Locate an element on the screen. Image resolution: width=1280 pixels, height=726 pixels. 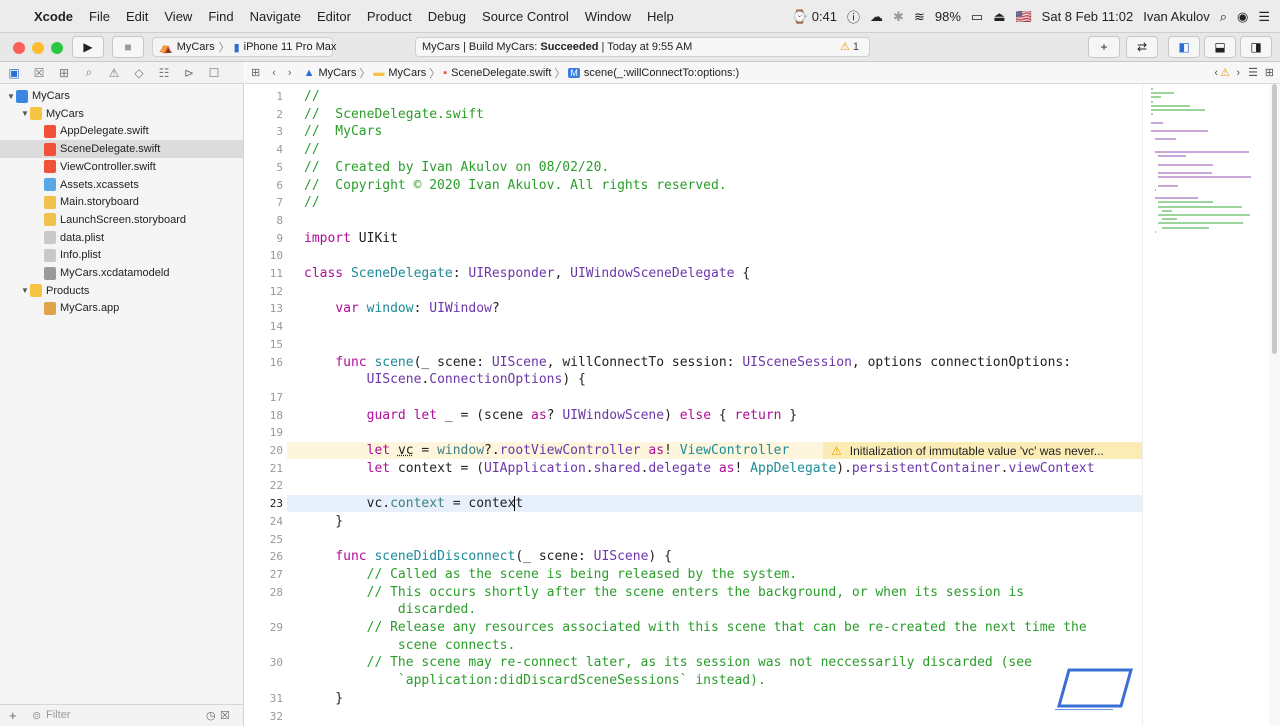
related-items-icon: ⊞ is located at coordinates (255, 72).